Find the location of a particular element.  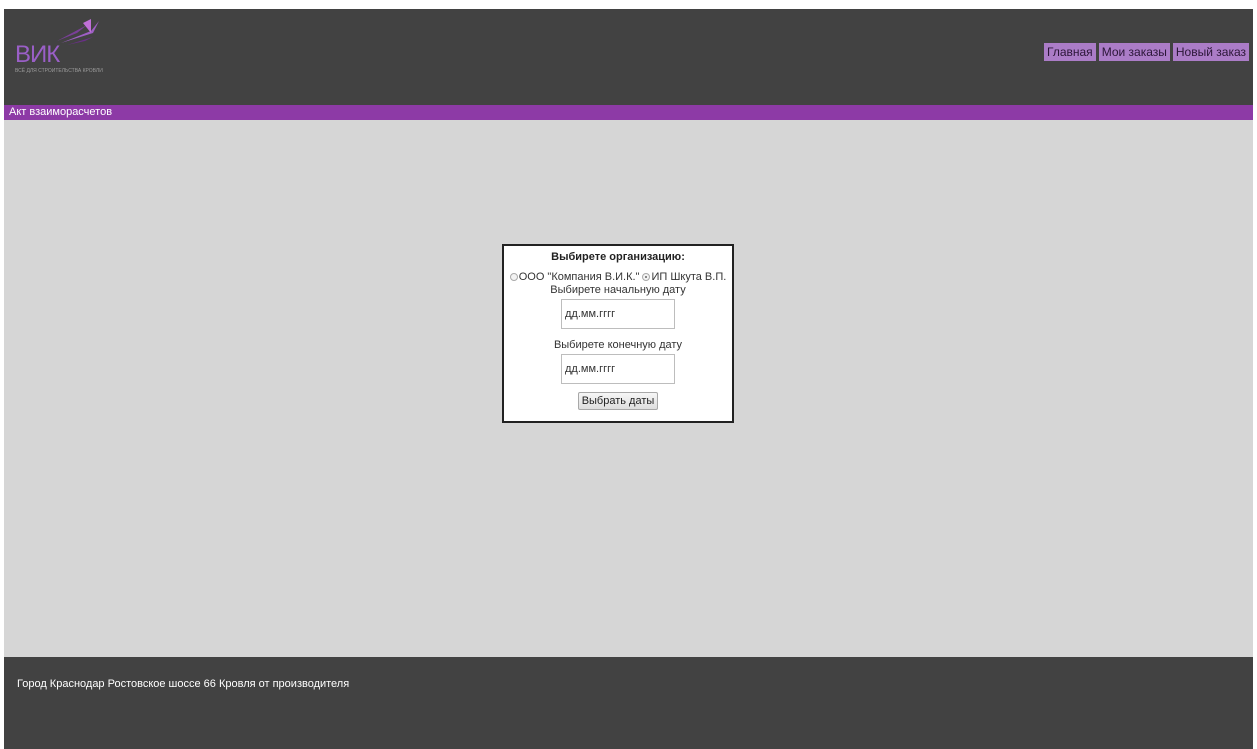

org-label-vik: ООО "Компания В.И.К." is located at coordinates (579, 277).